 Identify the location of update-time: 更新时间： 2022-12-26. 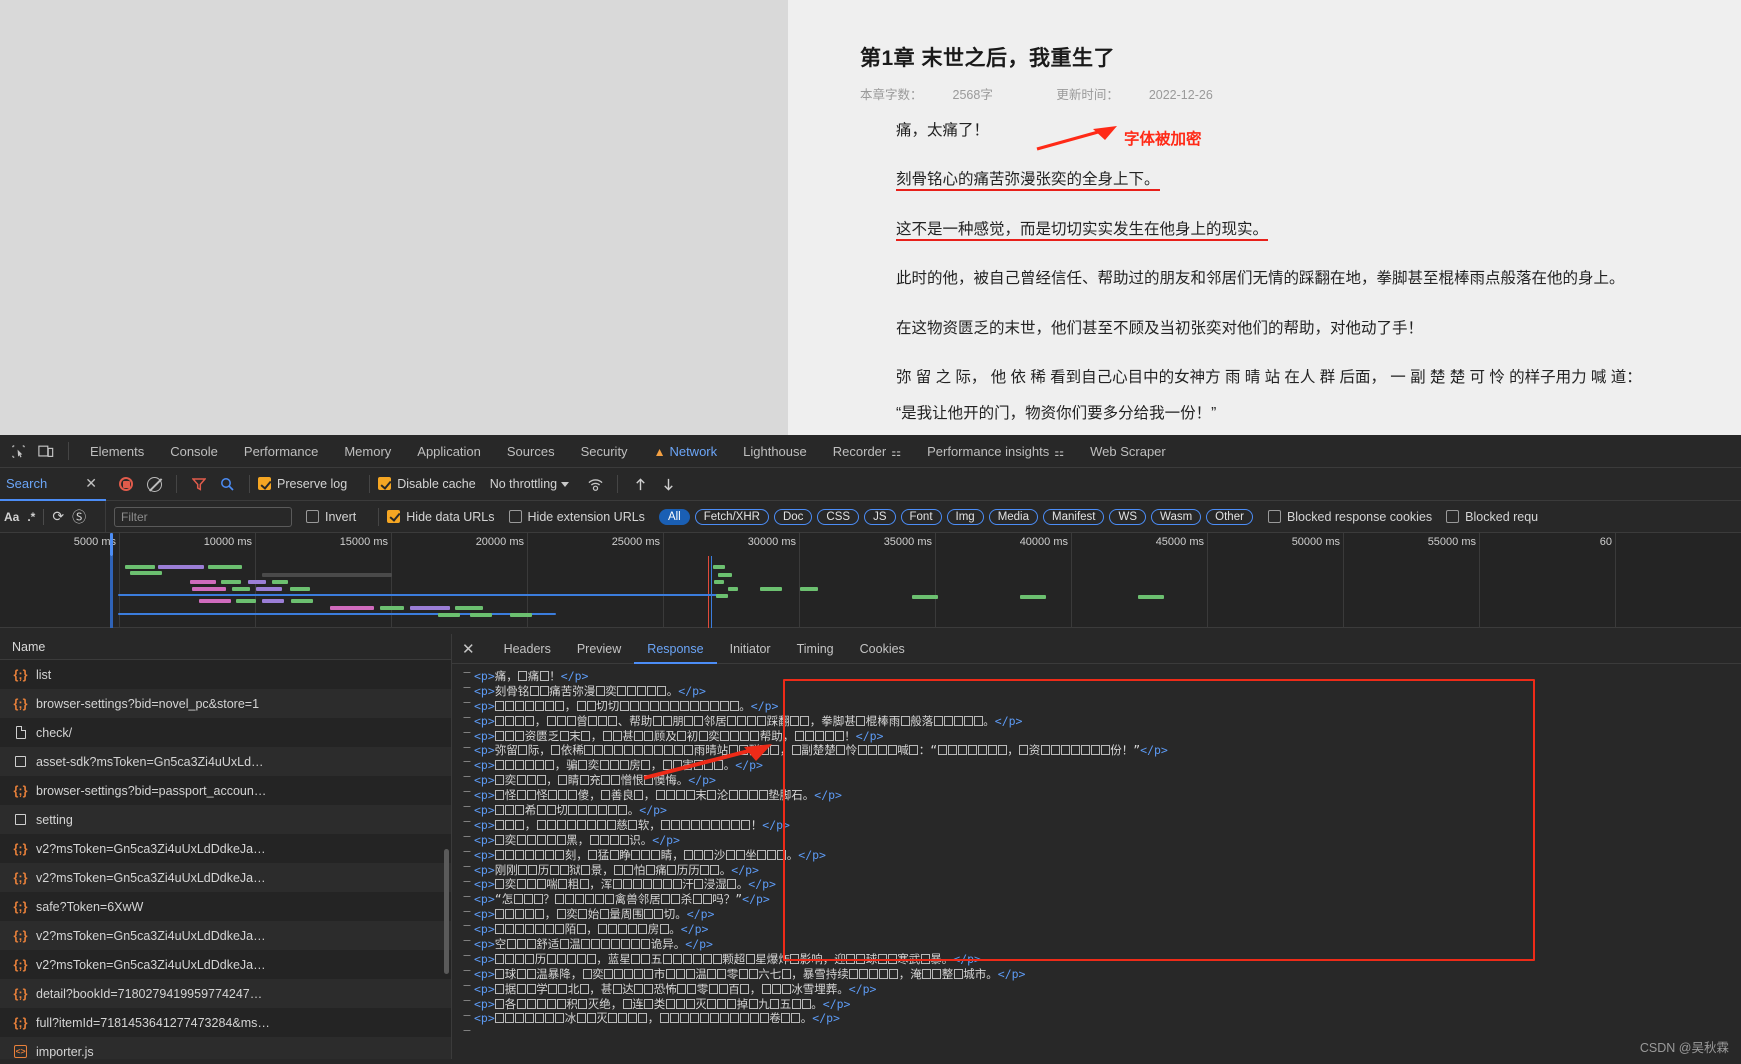
(1134, 95).